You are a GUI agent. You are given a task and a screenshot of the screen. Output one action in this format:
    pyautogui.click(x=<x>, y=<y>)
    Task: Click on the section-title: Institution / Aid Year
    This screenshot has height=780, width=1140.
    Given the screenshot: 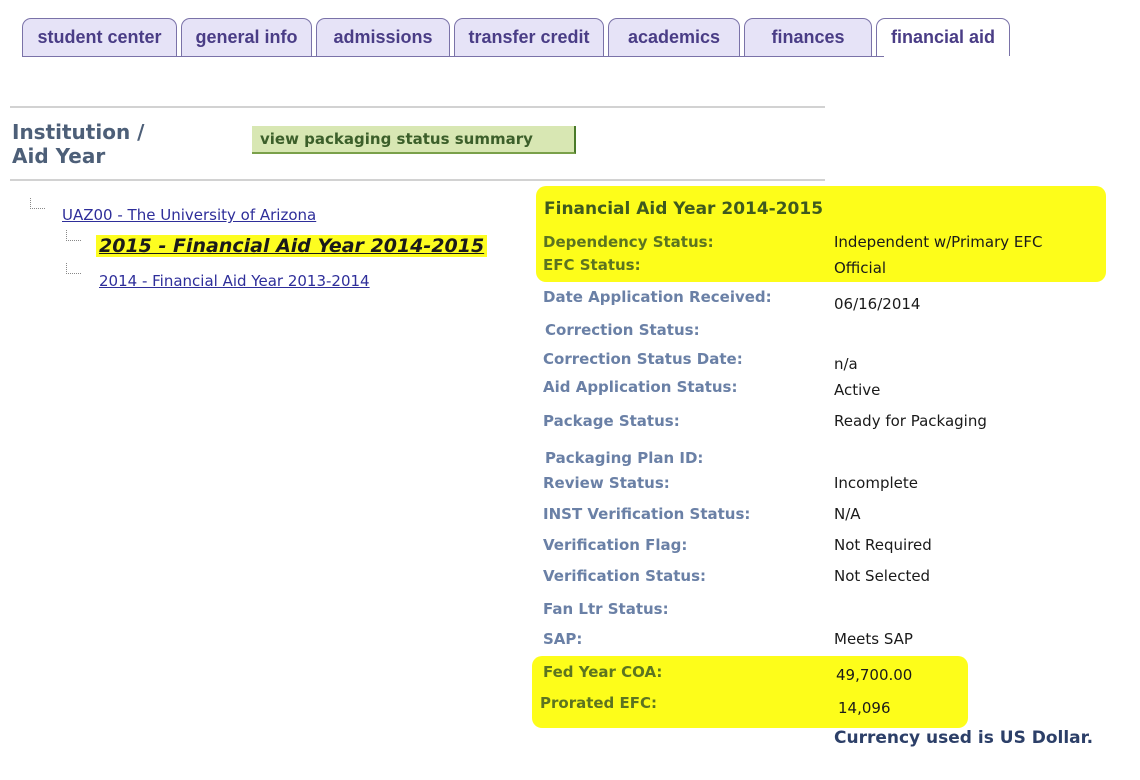 What is the action you would take?
    pyautogui.click(x=78, y=144)
    